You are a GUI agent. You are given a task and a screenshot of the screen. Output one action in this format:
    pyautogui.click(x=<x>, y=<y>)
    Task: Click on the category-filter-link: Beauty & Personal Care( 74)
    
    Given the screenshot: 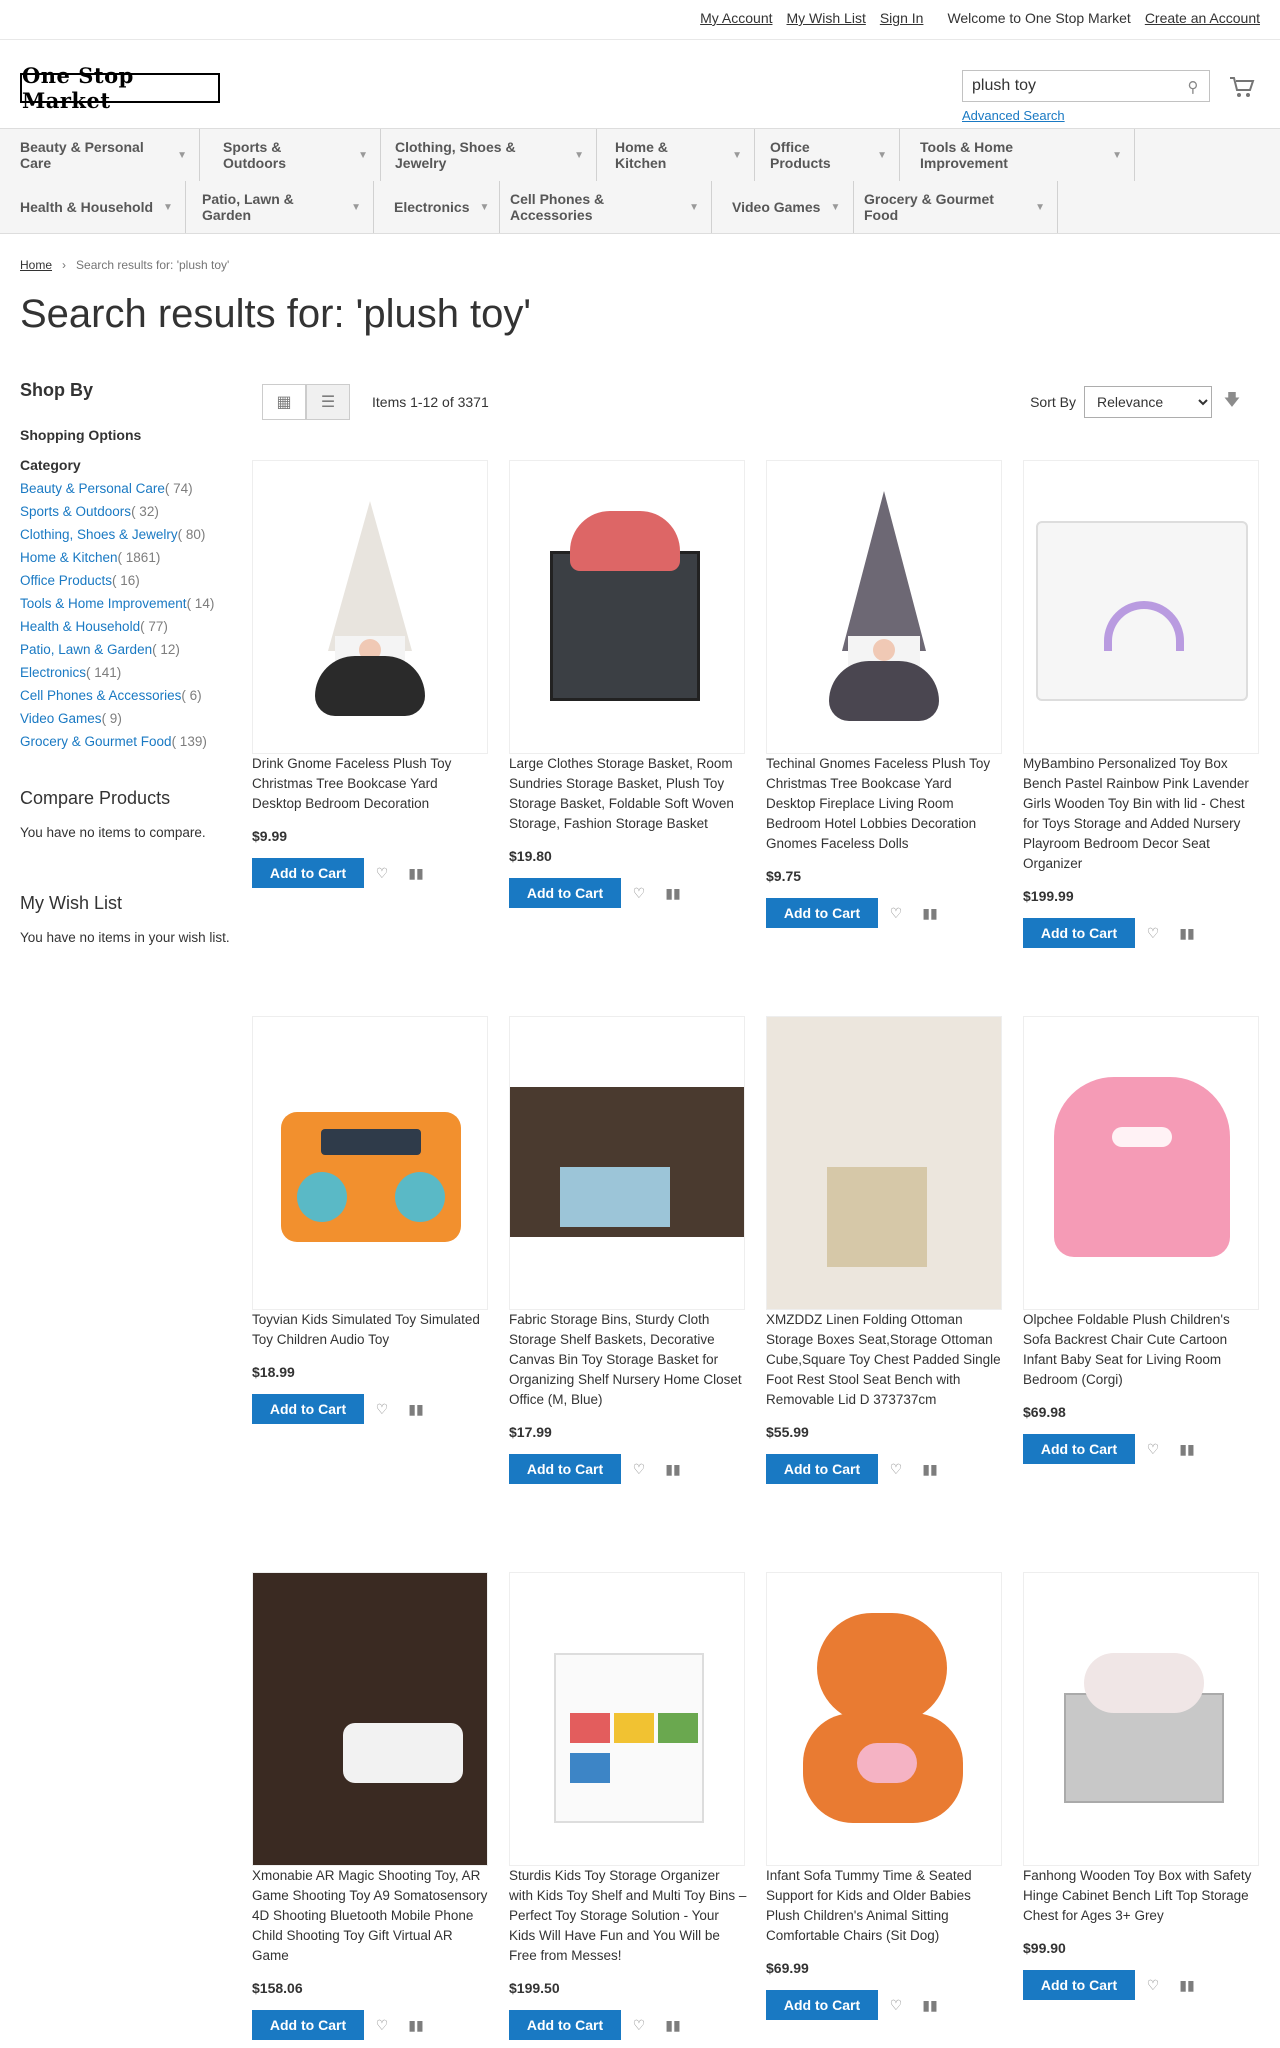 What is the action you would take?
    pyautogui.click(x=106, y=488)
    